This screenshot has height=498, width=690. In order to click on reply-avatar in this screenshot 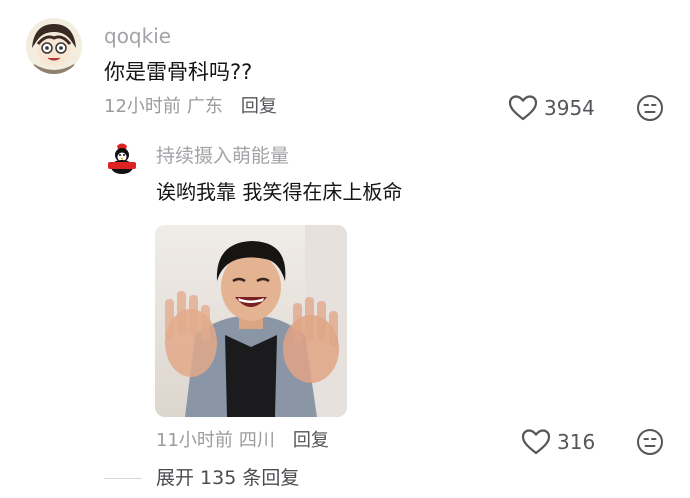, I will do `click(122, 158)`.